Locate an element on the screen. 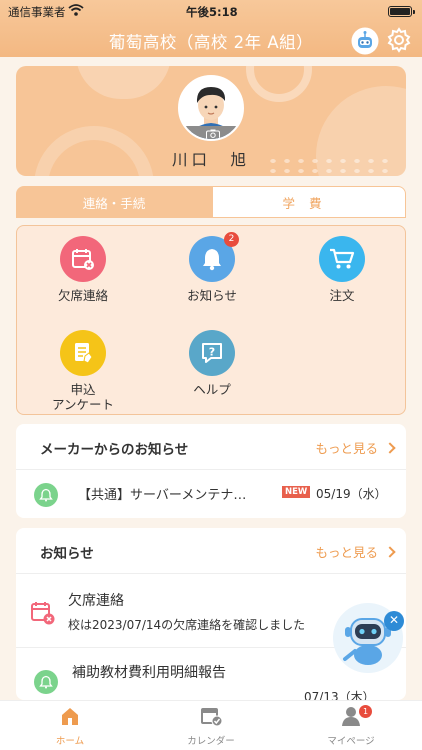 Image resolution: width=422 pixels, height=750 pixels. news-item-date: 05/19（水） is located at coordinates (351, 494).